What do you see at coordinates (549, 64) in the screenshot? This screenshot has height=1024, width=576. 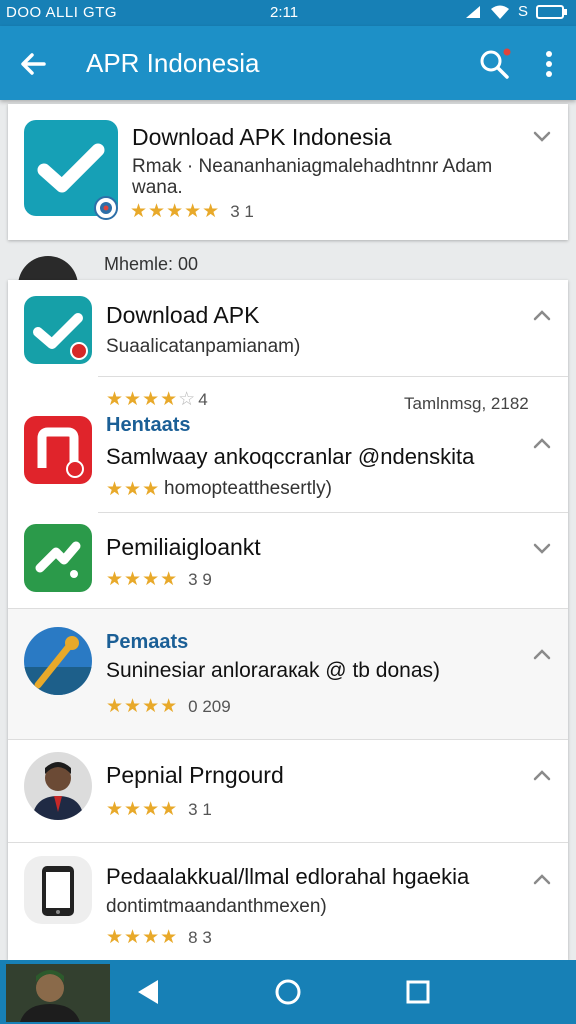 I see `more-vert-icon` at bounding box center [549, 64].